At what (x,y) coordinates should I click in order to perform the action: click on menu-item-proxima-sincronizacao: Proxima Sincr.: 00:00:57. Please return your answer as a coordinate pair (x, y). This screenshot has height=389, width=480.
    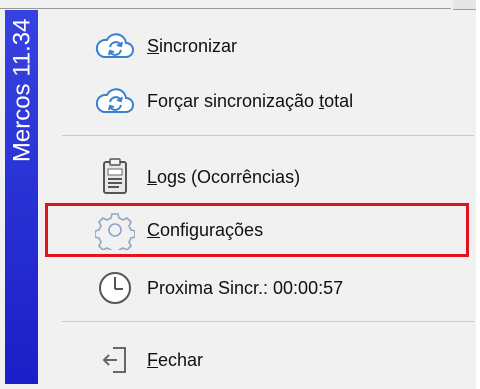
    Looking at the image, I should click on (219, 288).